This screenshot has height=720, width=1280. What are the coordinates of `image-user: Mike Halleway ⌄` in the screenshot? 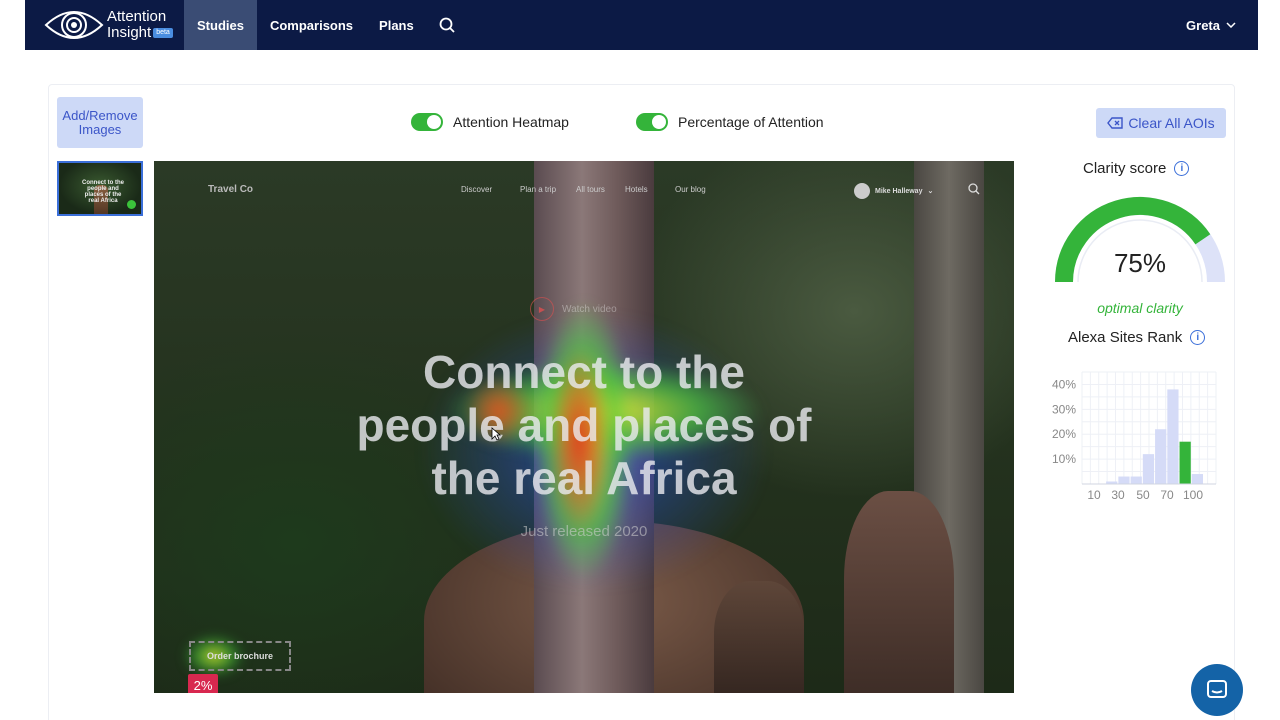 It's located at (893, 191).